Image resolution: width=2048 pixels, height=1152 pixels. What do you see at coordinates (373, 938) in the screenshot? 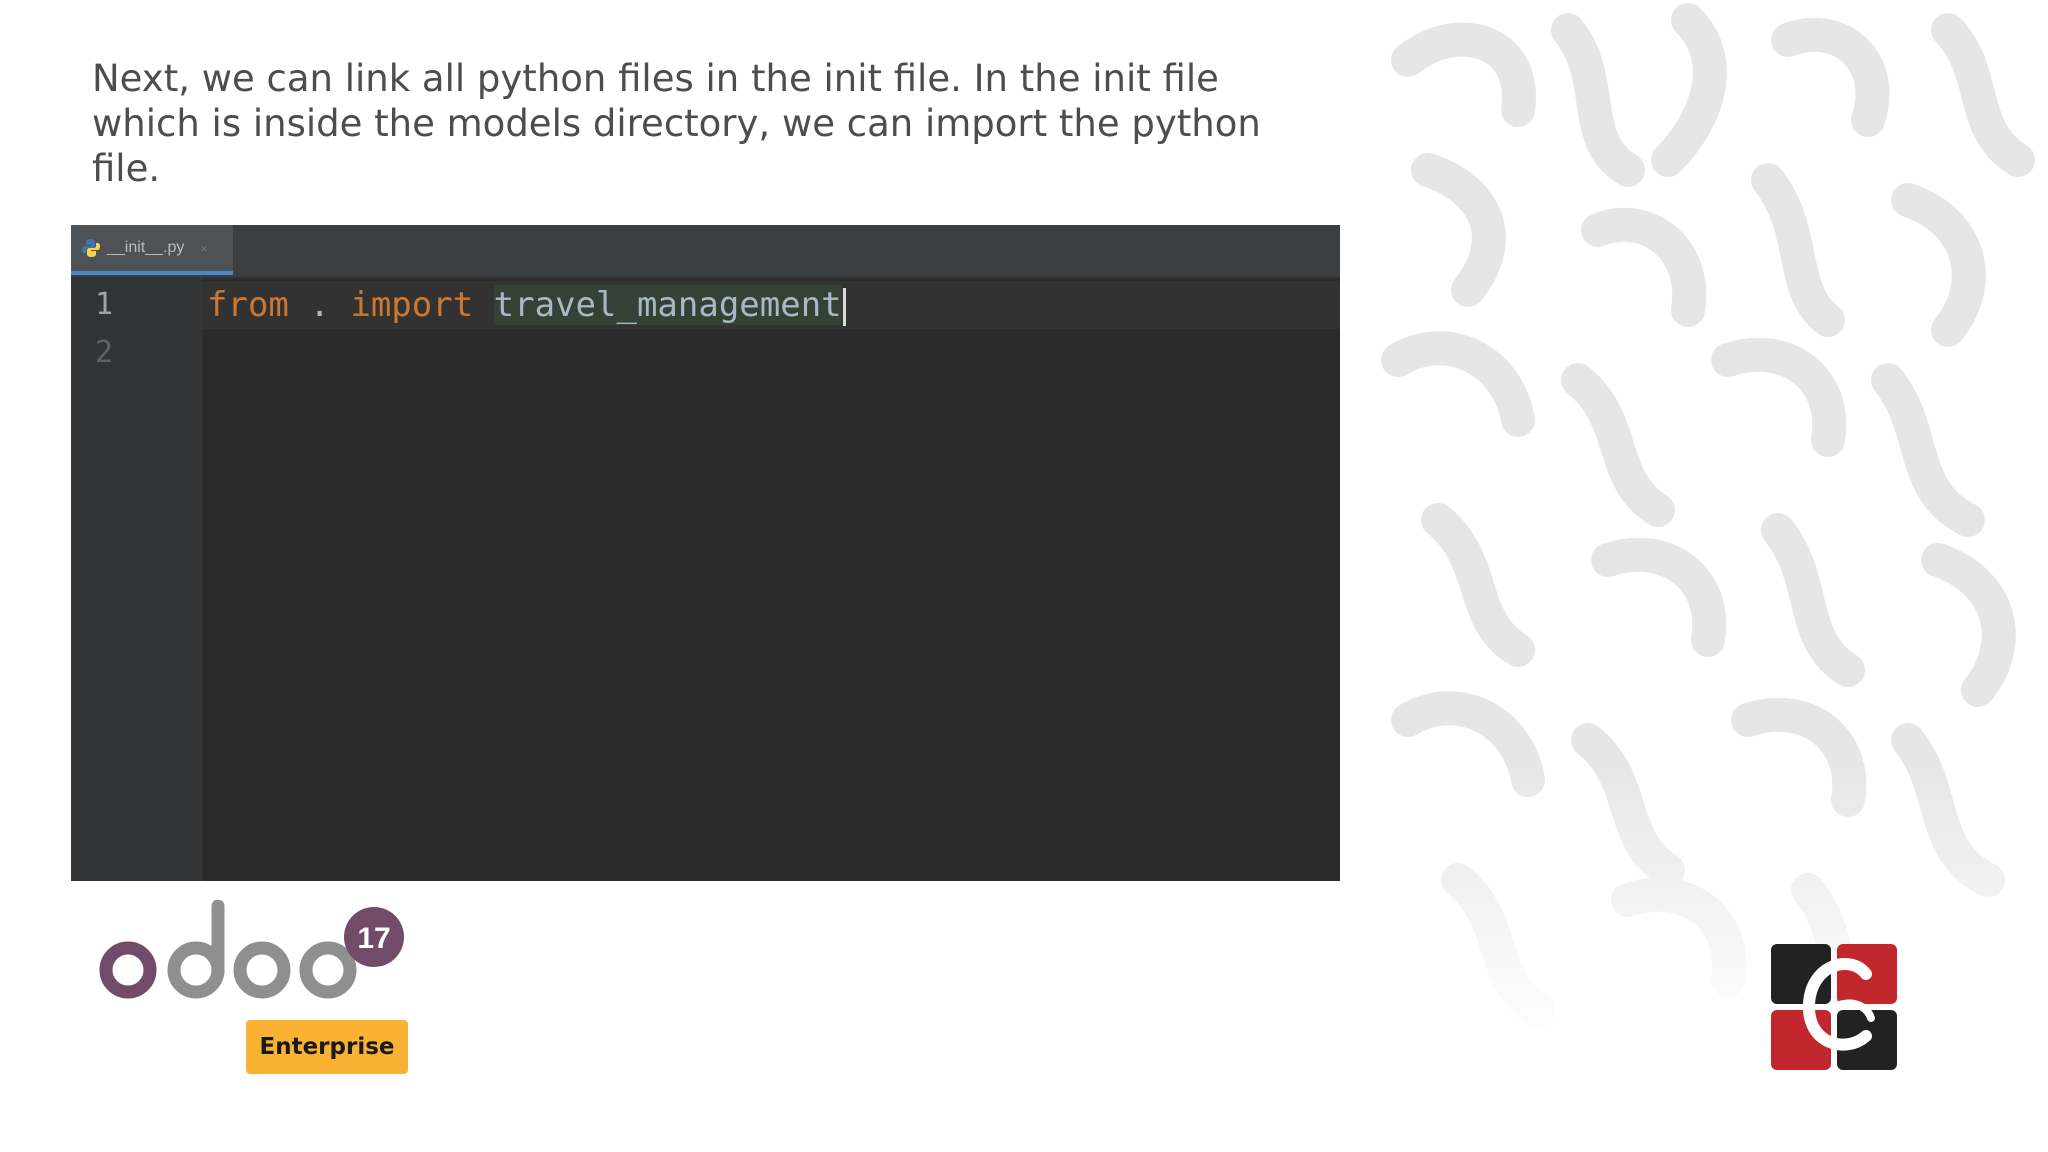
I see `version-badge: 17` at bounding box center [373, 938].